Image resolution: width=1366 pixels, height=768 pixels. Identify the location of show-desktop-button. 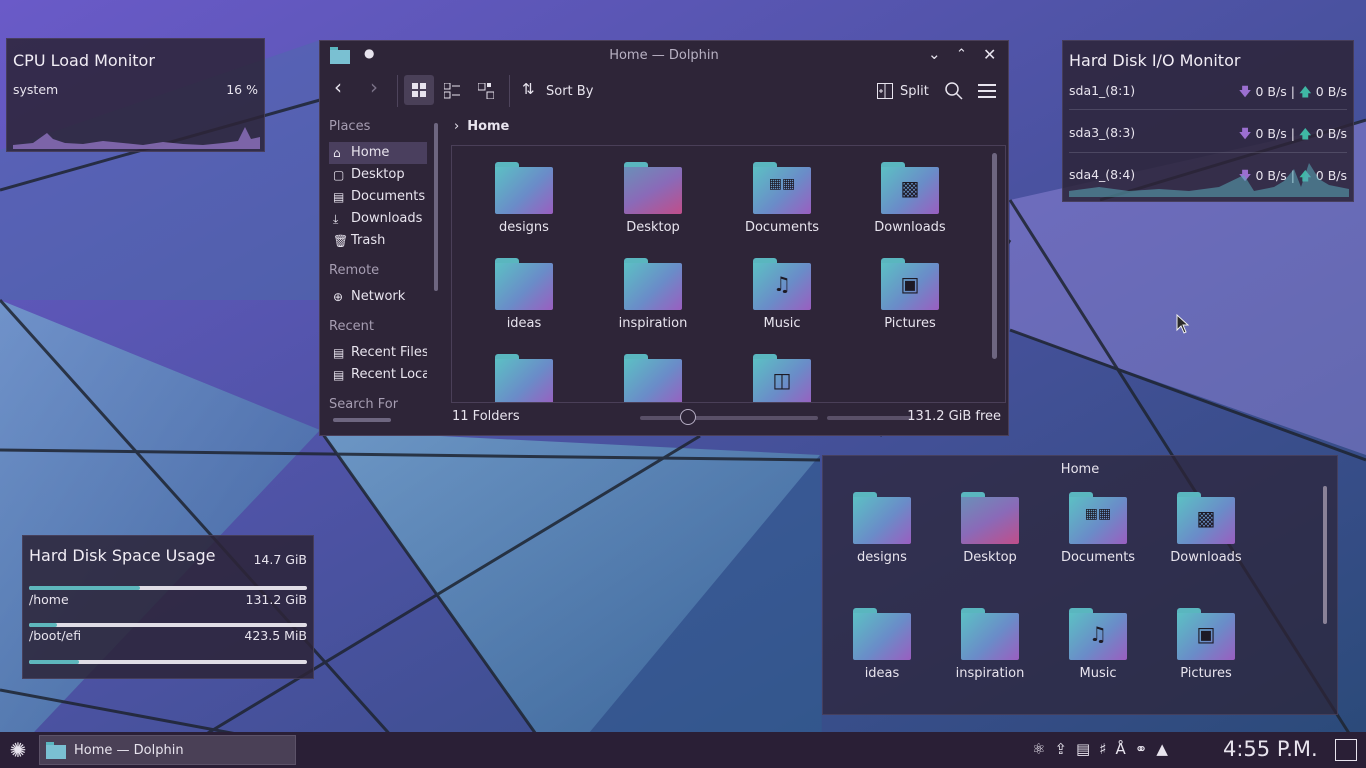
(1346, 750).